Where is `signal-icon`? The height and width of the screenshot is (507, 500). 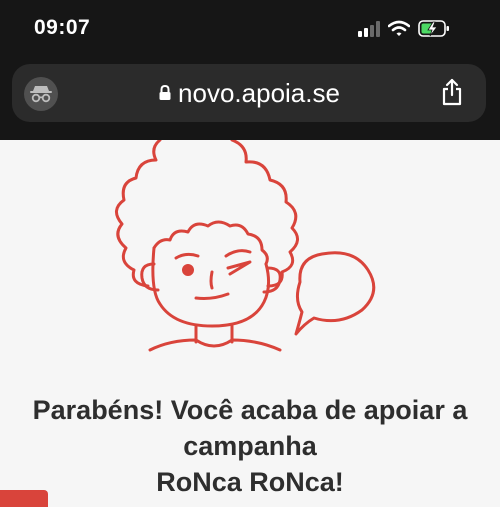
signal-icon is located at coordinates (369, 29).